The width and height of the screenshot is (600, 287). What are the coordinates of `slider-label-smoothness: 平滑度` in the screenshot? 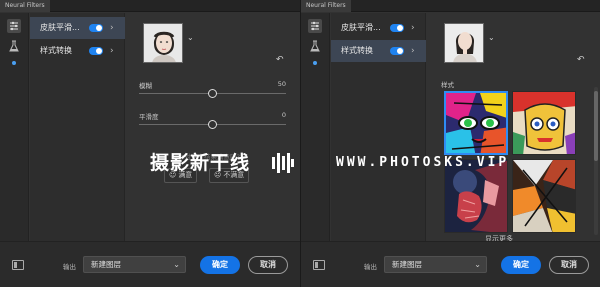 It's located at (149, 117).